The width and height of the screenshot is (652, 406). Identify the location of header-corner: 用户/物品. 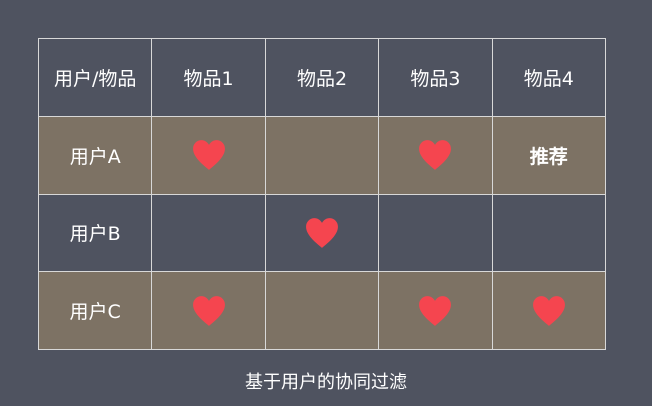
(96, 78).